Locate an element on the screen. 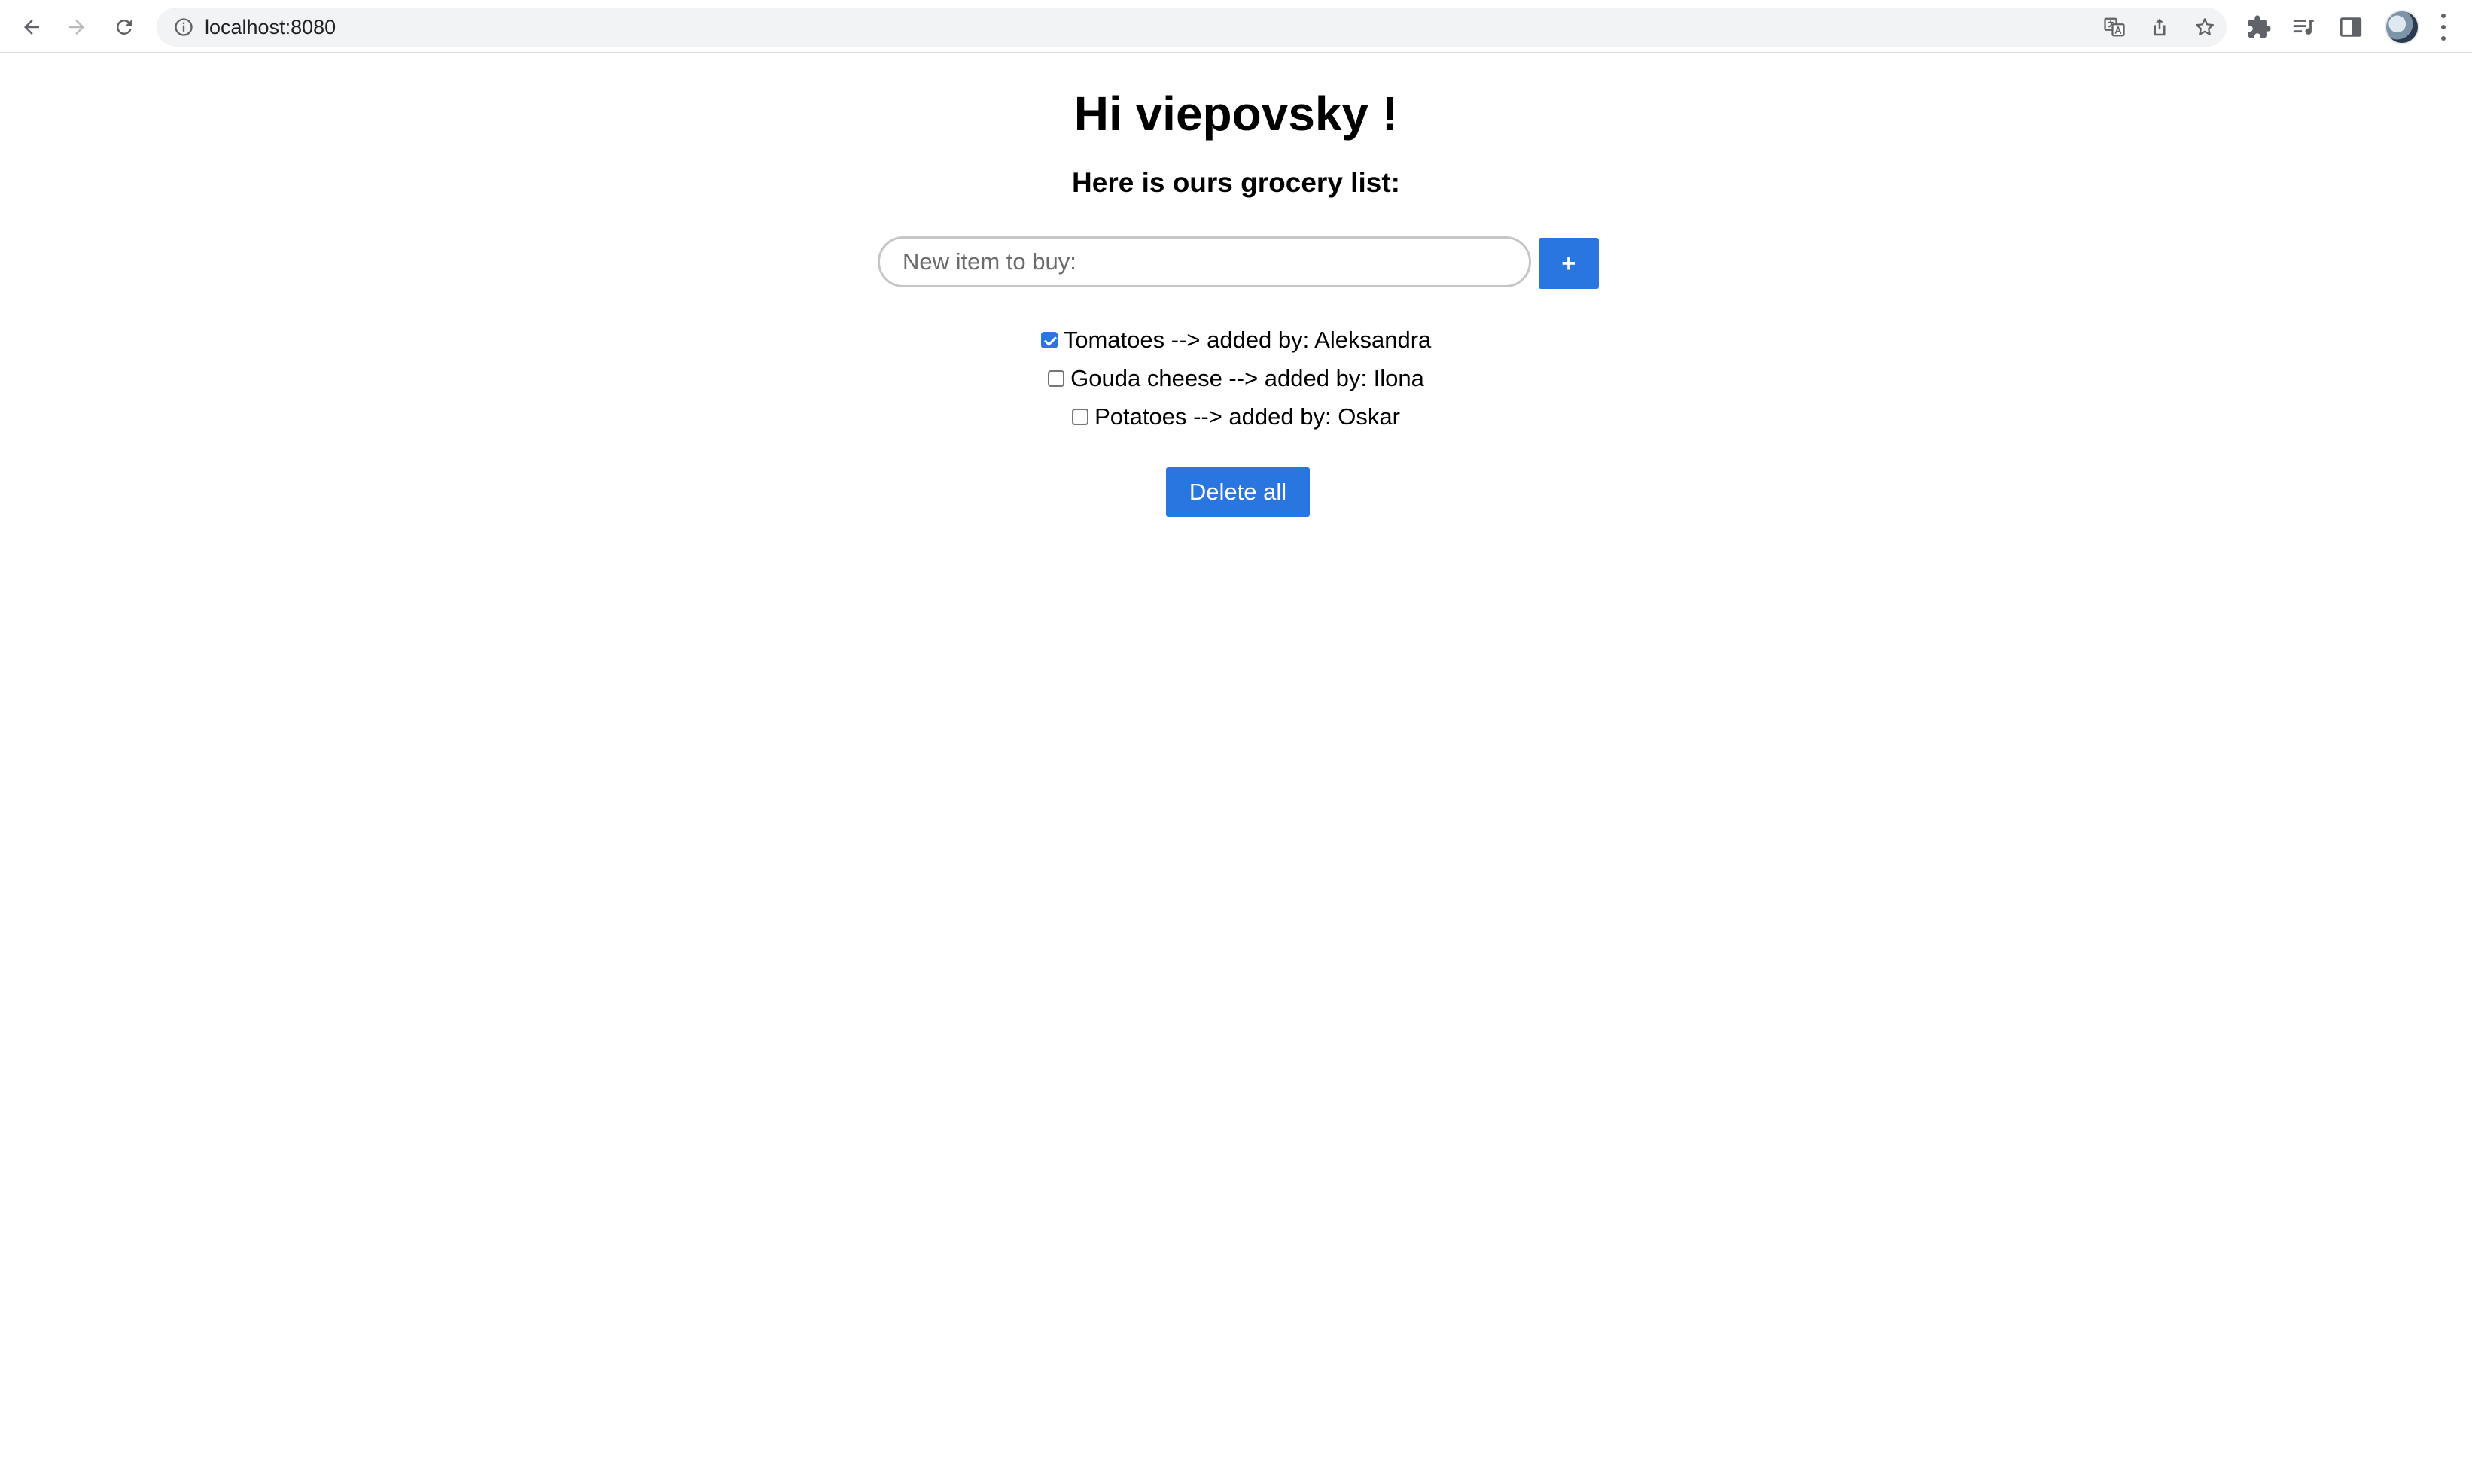 Image resolution: width=2472 pixels, height=1484 pixels. item-label: Potatoes --> added by: Oskar is located at coordinates (1247, 416).